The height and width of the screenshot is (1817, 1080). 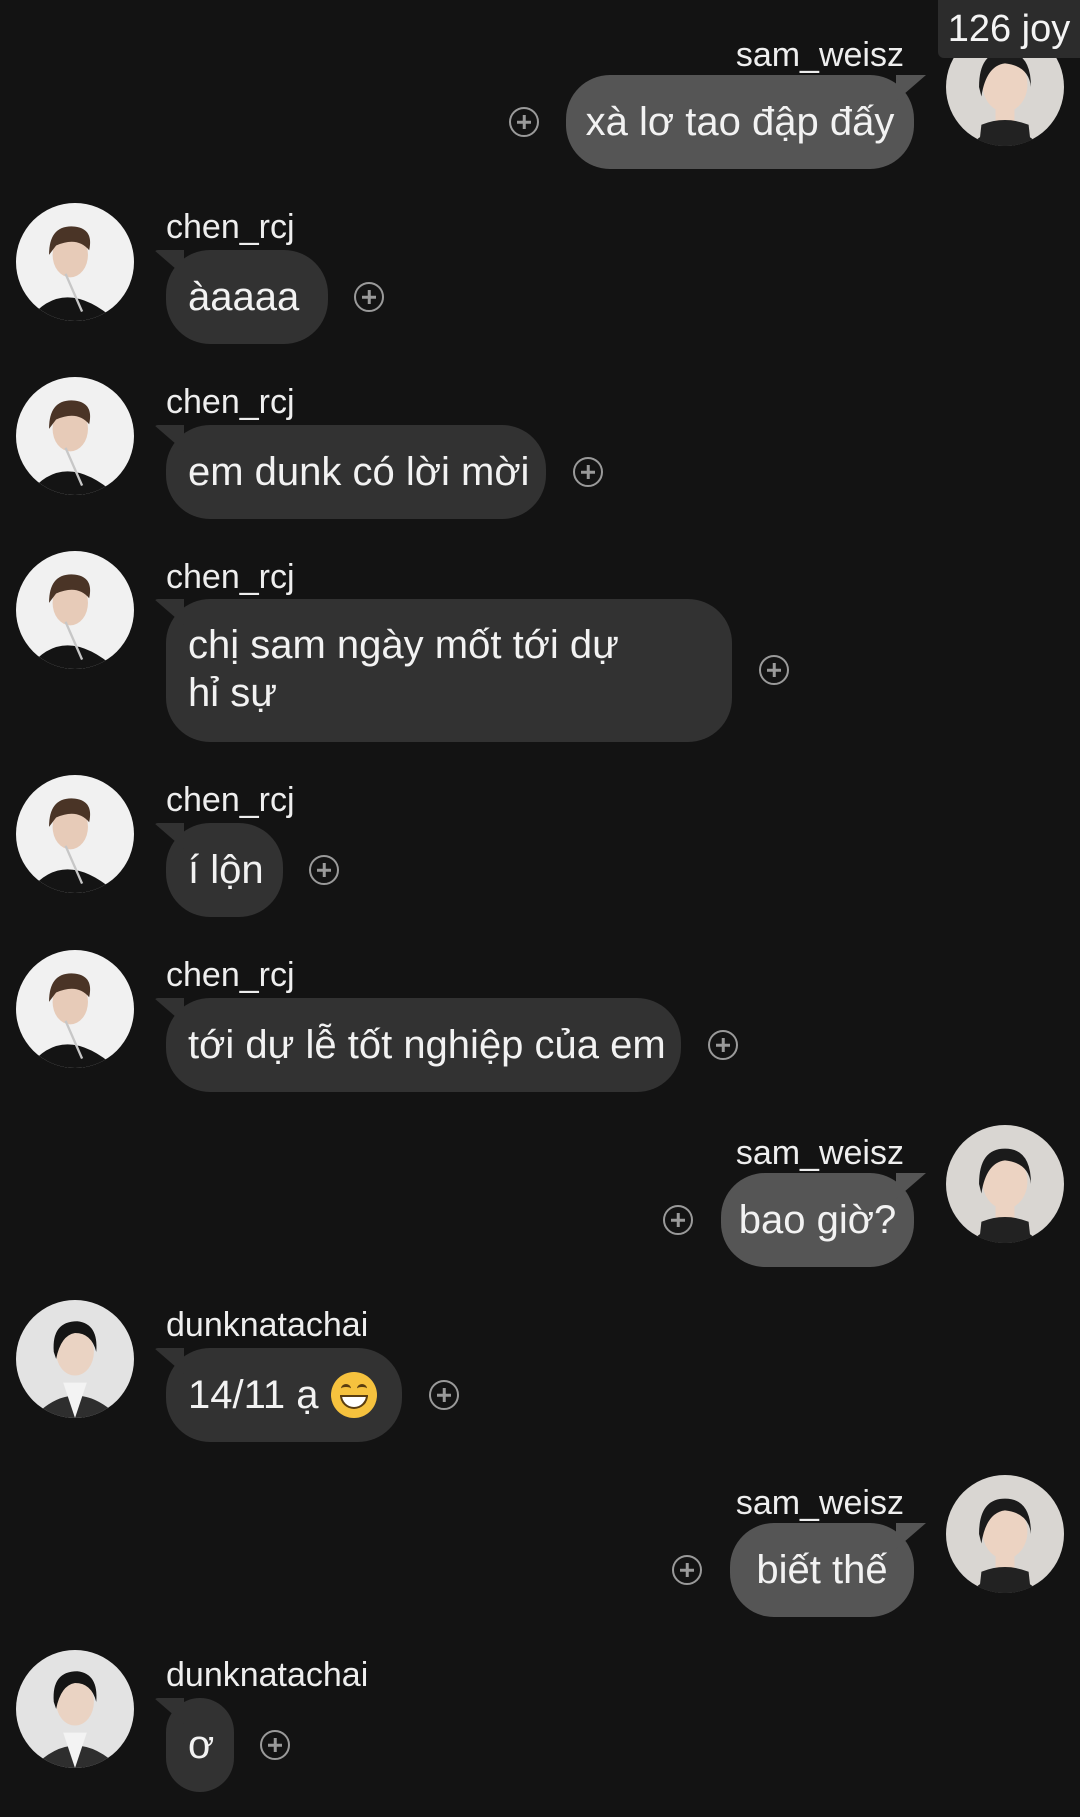 I want to click on message-bubble: tới dự lễ tốt nghiệp của em, so click(x=423, y=1045).